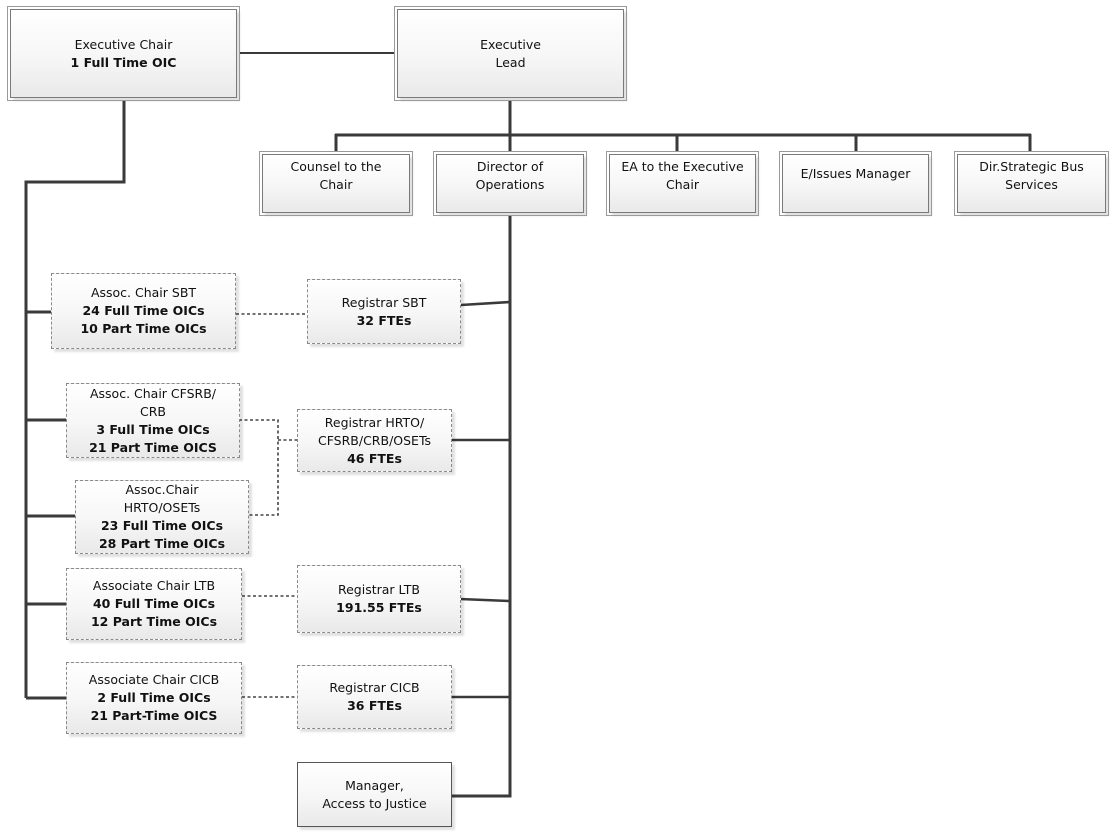  What do you see at coordinates (485, 303) in the screenshot?
I see `edge-spine-reg-sbt` at bounding box center [485, 303].